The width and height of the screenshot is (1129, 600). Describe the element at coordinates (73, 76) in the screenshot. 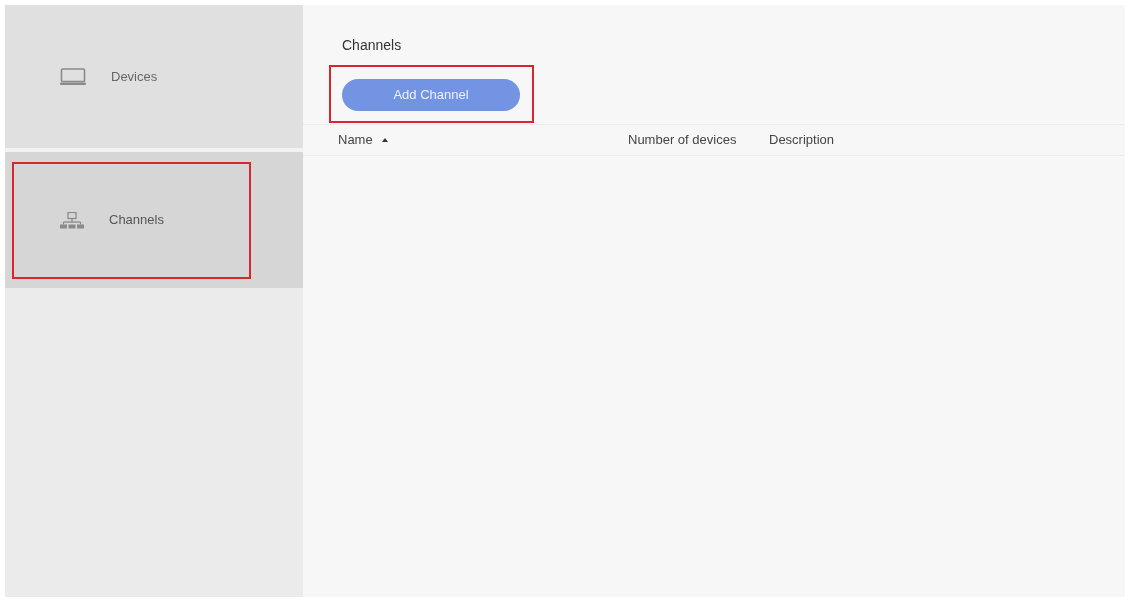

I see `laptop-icon` at that location.